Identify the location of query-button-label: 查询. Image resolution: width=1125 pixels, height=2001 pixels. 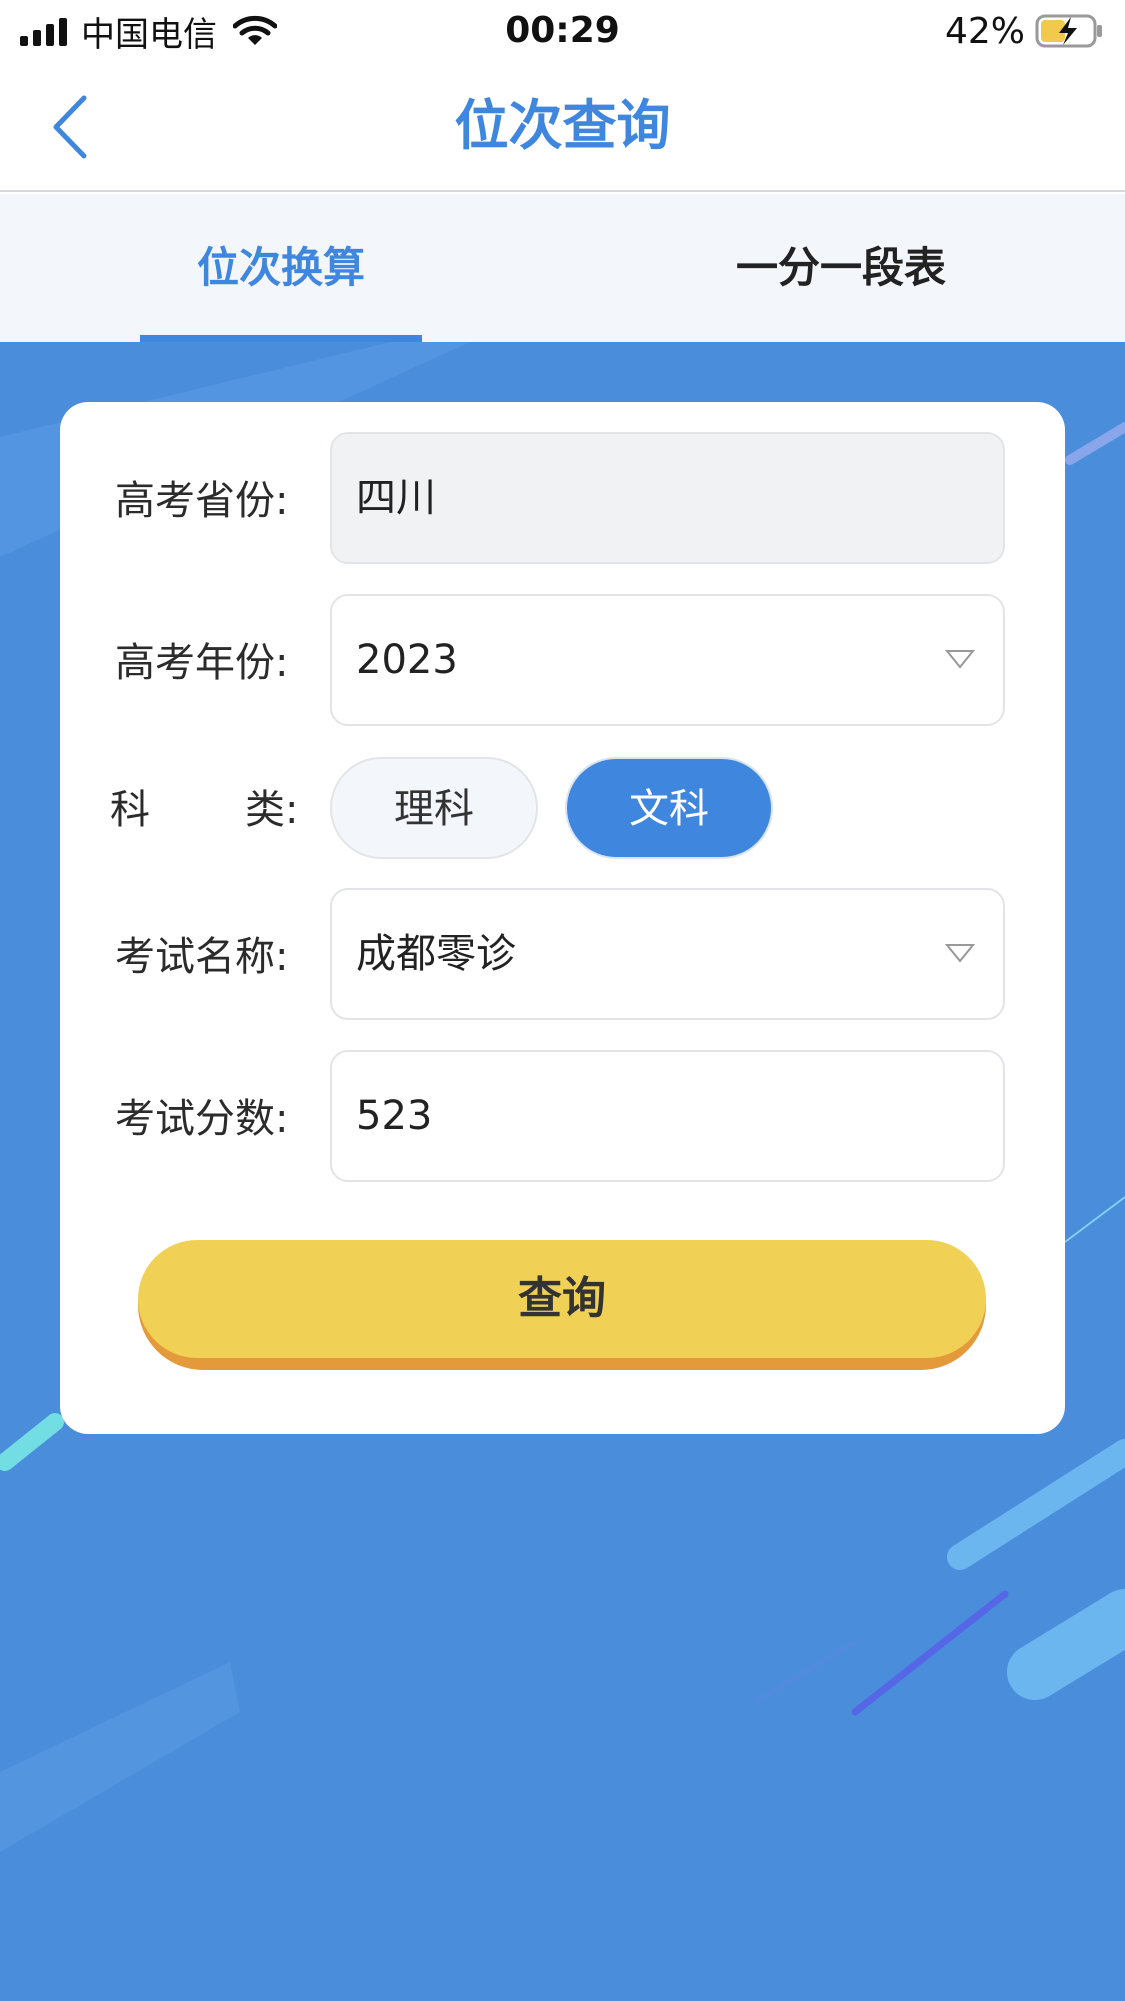
(562, 1299).